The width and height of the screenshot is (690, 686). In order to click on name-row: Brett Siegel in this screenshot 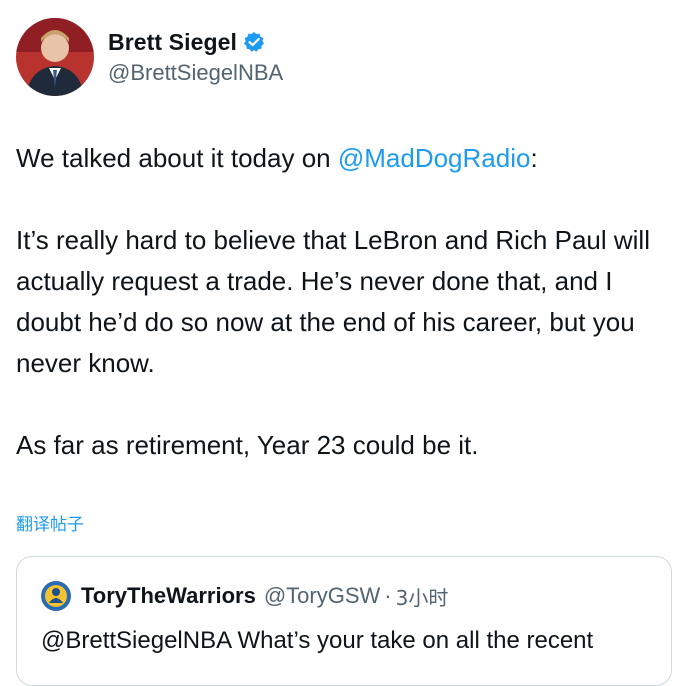, I will do `click(195, 42)`.